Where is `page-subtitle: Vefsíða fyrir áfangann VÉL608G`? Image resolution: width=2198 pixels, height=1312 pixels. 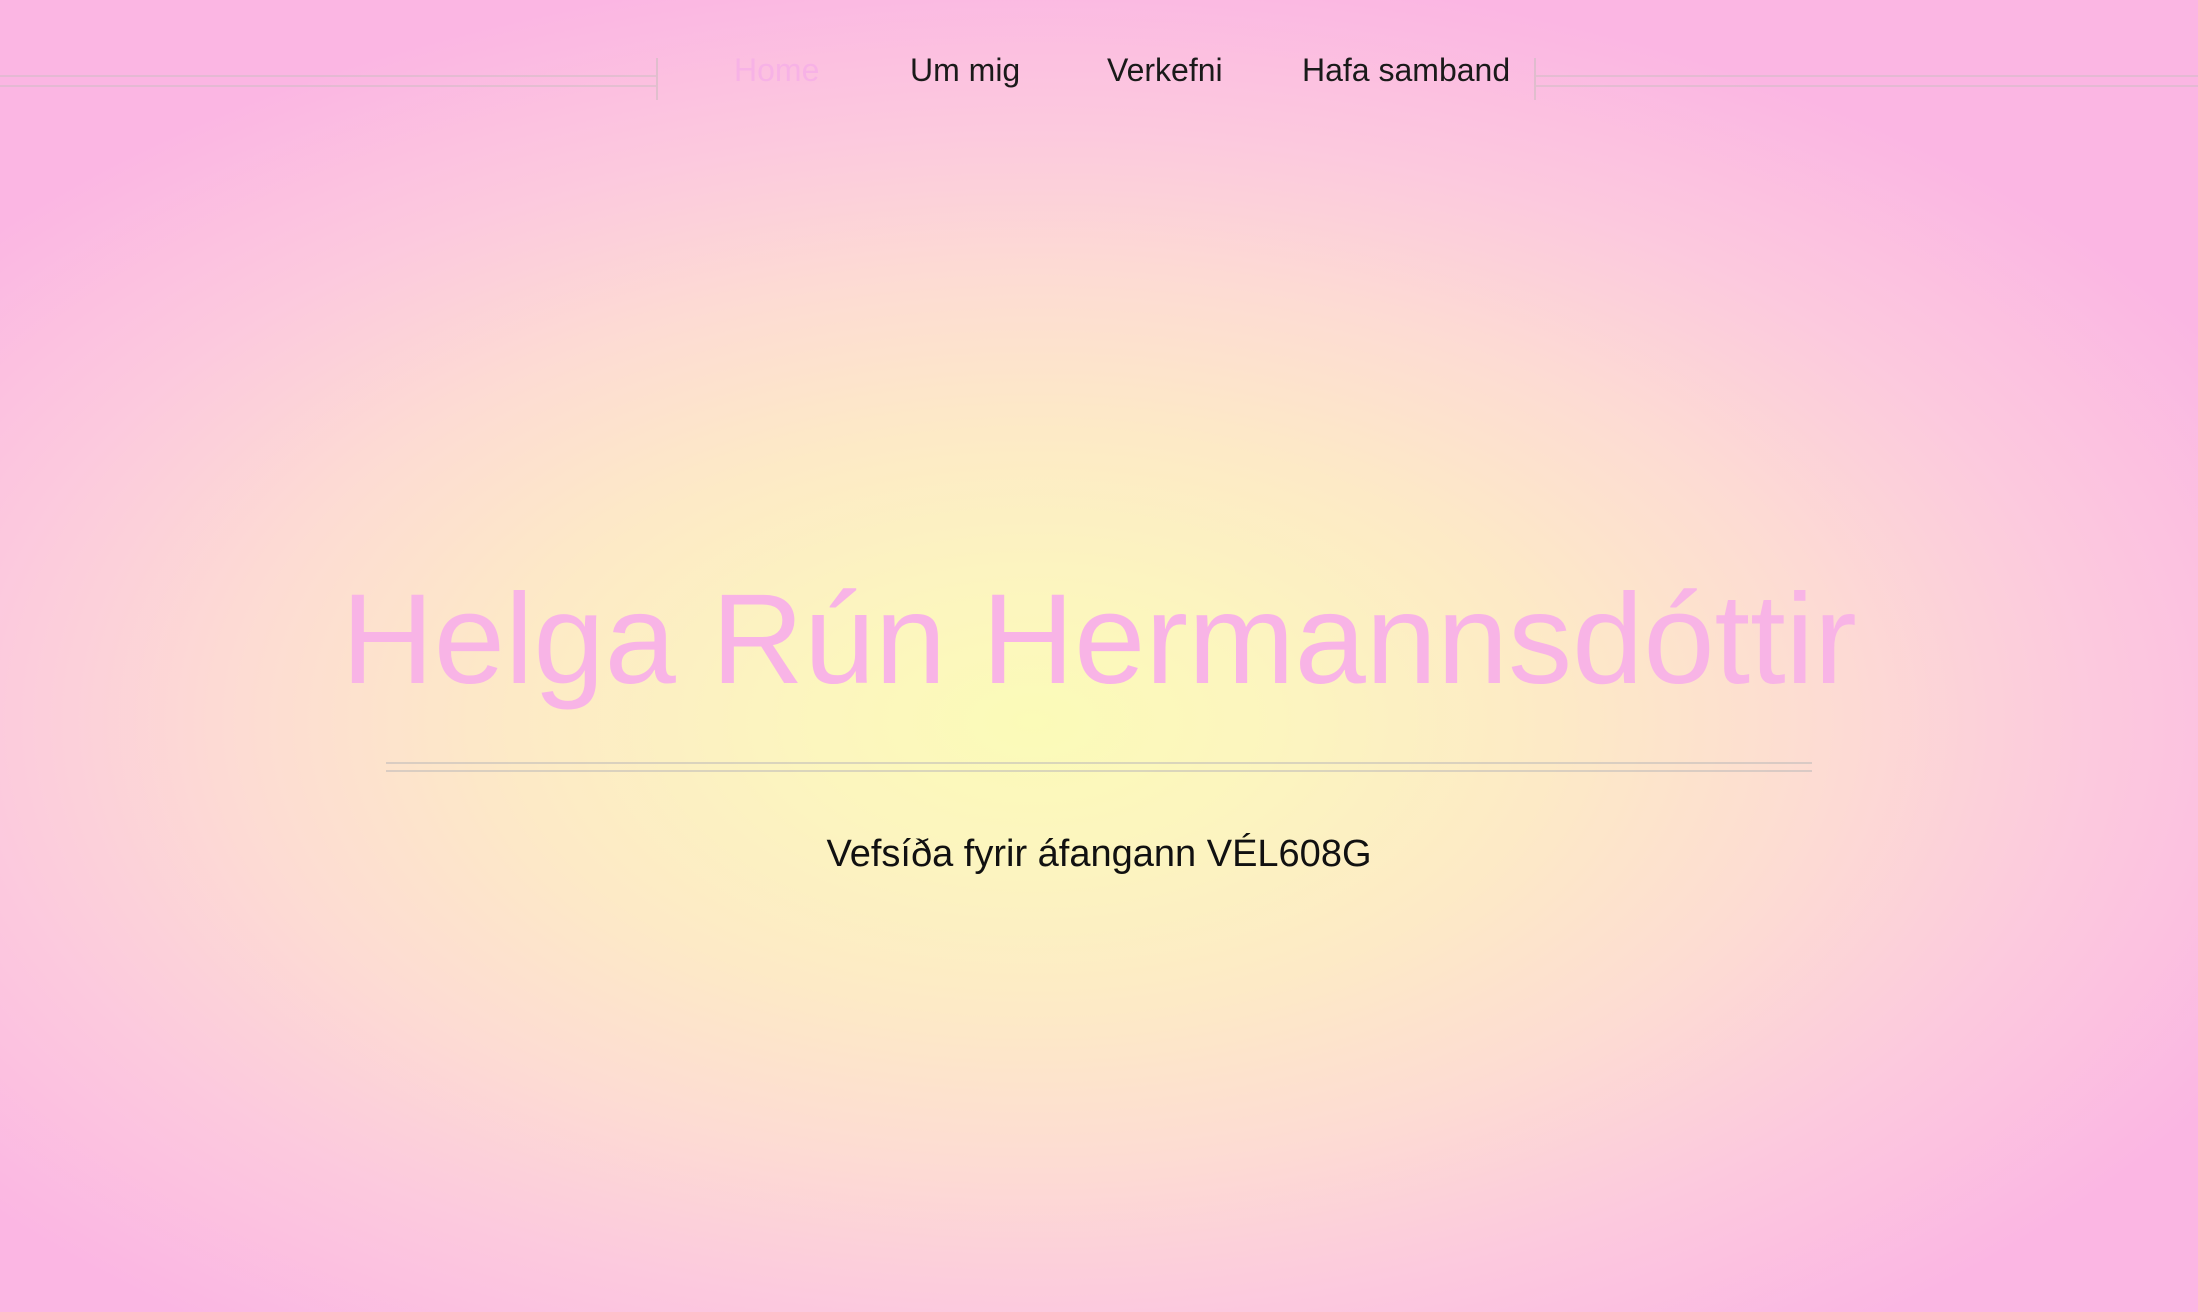 page-subtitle: Vefsíða fyrir áfangann VÉL608G is located at coordinates (1099, 854).